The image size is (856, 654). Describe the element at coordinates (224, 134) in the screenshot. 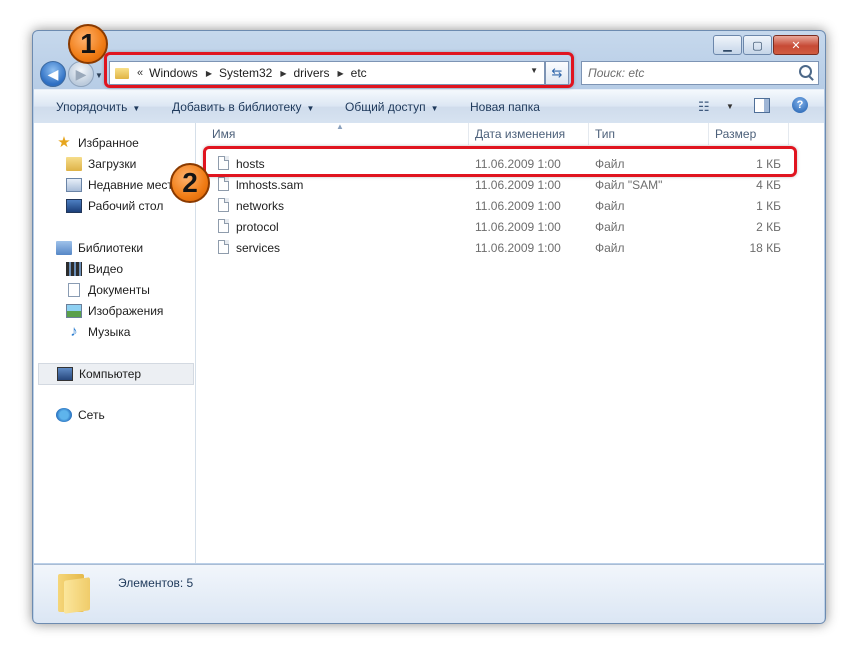

I see `column-name-label: Имя` at that location.